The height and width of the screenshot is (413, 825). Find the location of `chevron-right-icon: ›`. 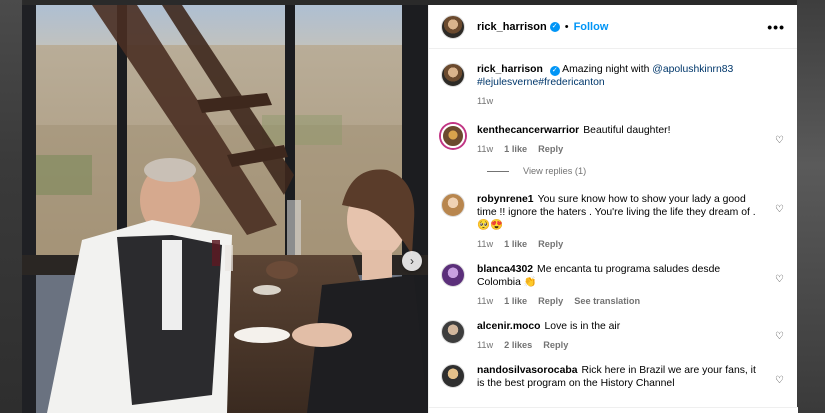

chevron-right-icon: › is located at coordinates (412, 261).